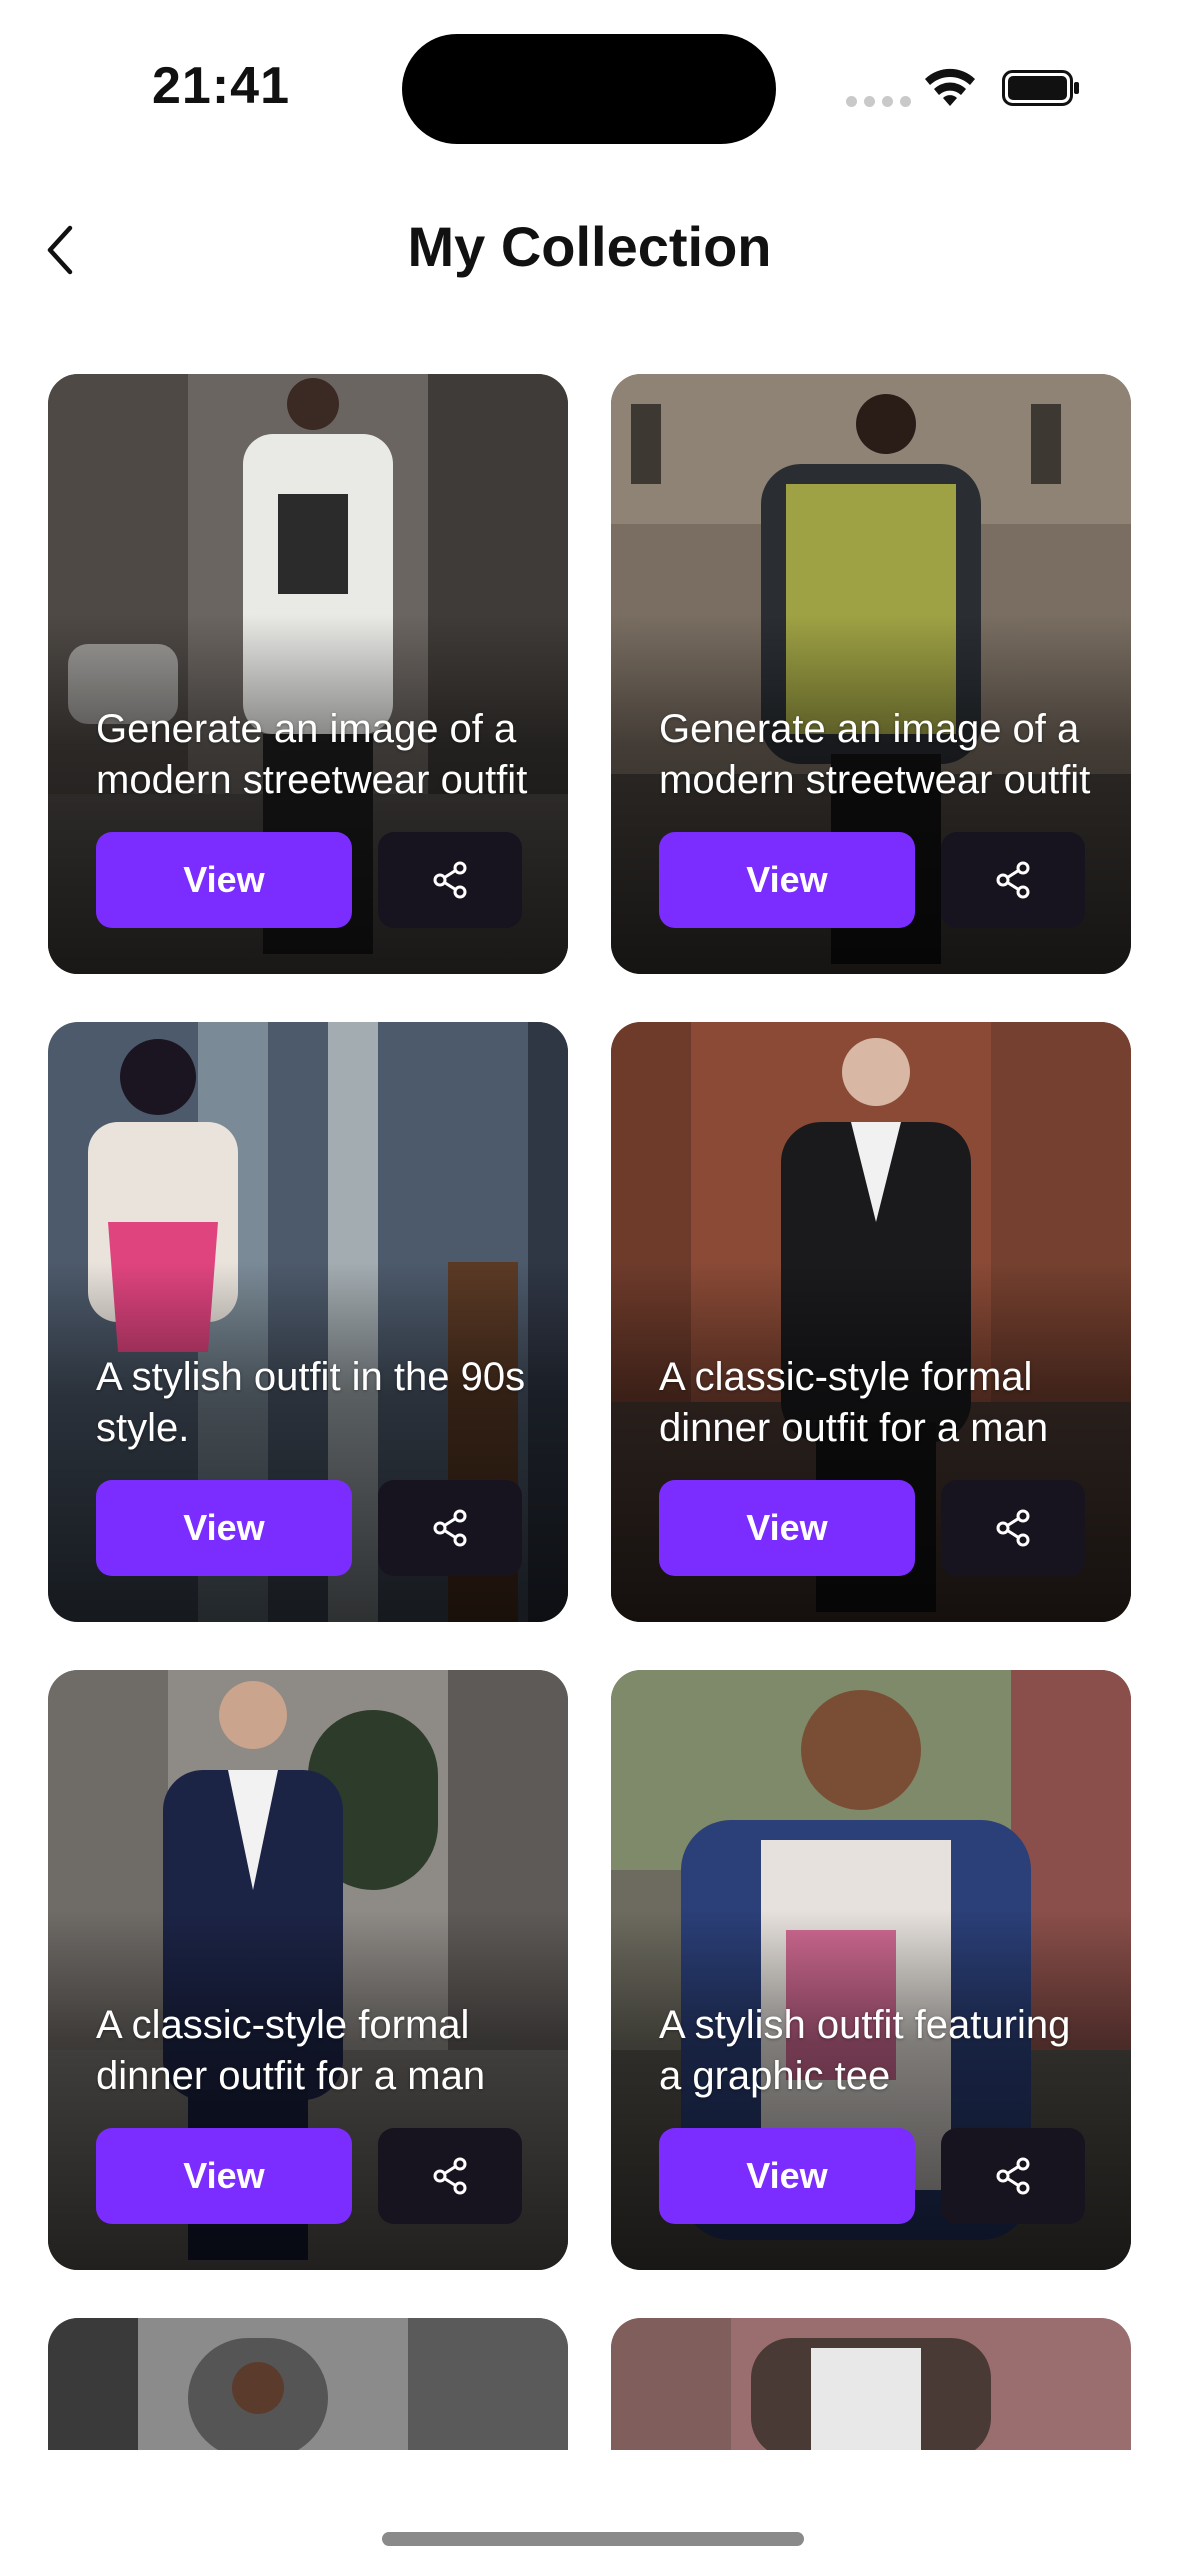  What do you see at coordinates (221, 86) in the screenshot?
I see `status-time: 21:41` at bounding box center [221, 86].